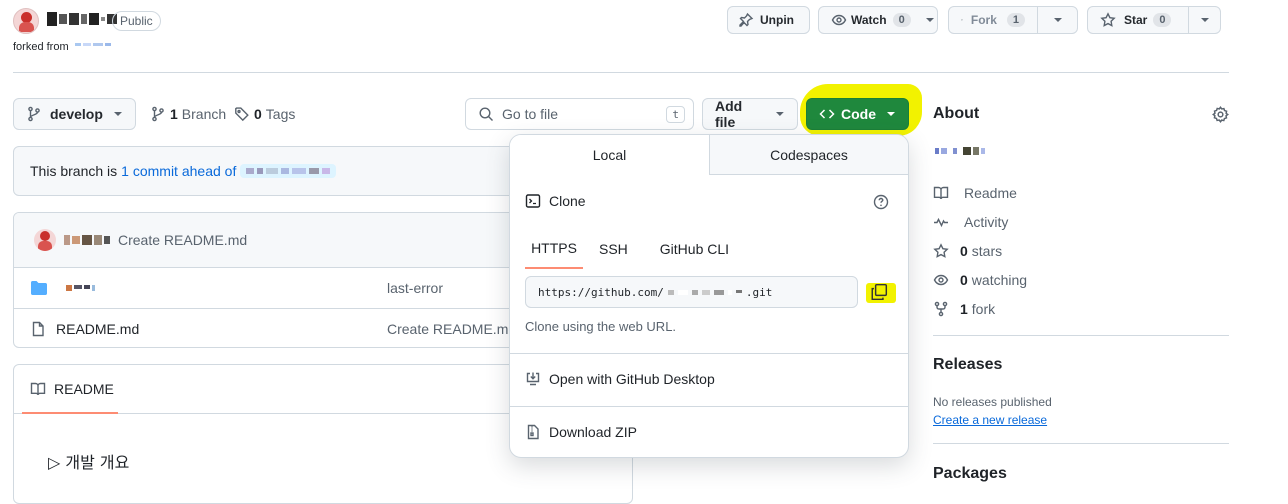 Image resolution: width=1288 pixels, height=504 pixels. I want to click on code-button: Code, so click(857, 114).